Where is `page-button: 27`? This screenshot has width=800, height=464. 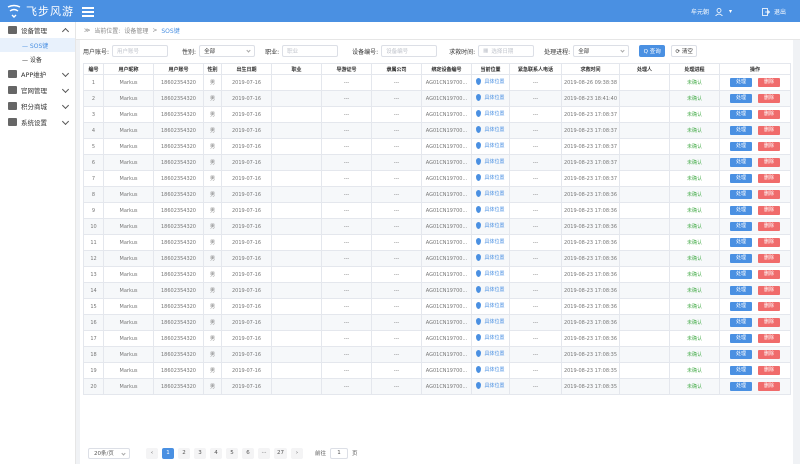 page-button: 27 is located at coordinates (280, 453).